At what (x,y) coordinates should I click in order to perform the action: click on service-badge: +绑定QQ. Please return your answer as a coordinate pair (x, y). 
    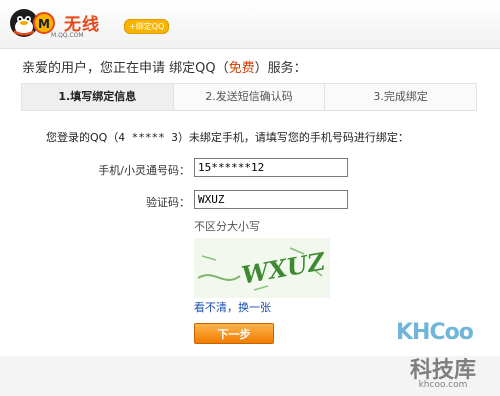
    Looking at the image, I should click on (147, 26).